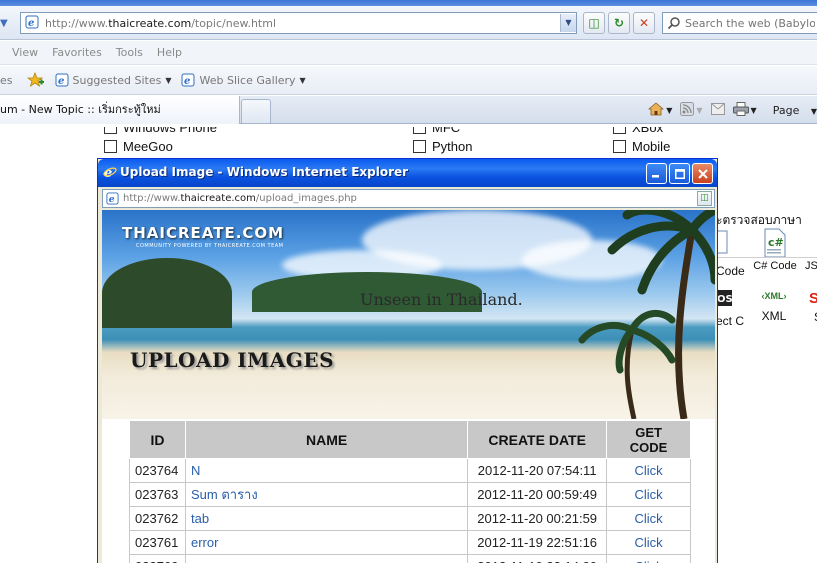 This screenshot has width=817, height=563. I want to click on maximize-button, so click(679, 173).